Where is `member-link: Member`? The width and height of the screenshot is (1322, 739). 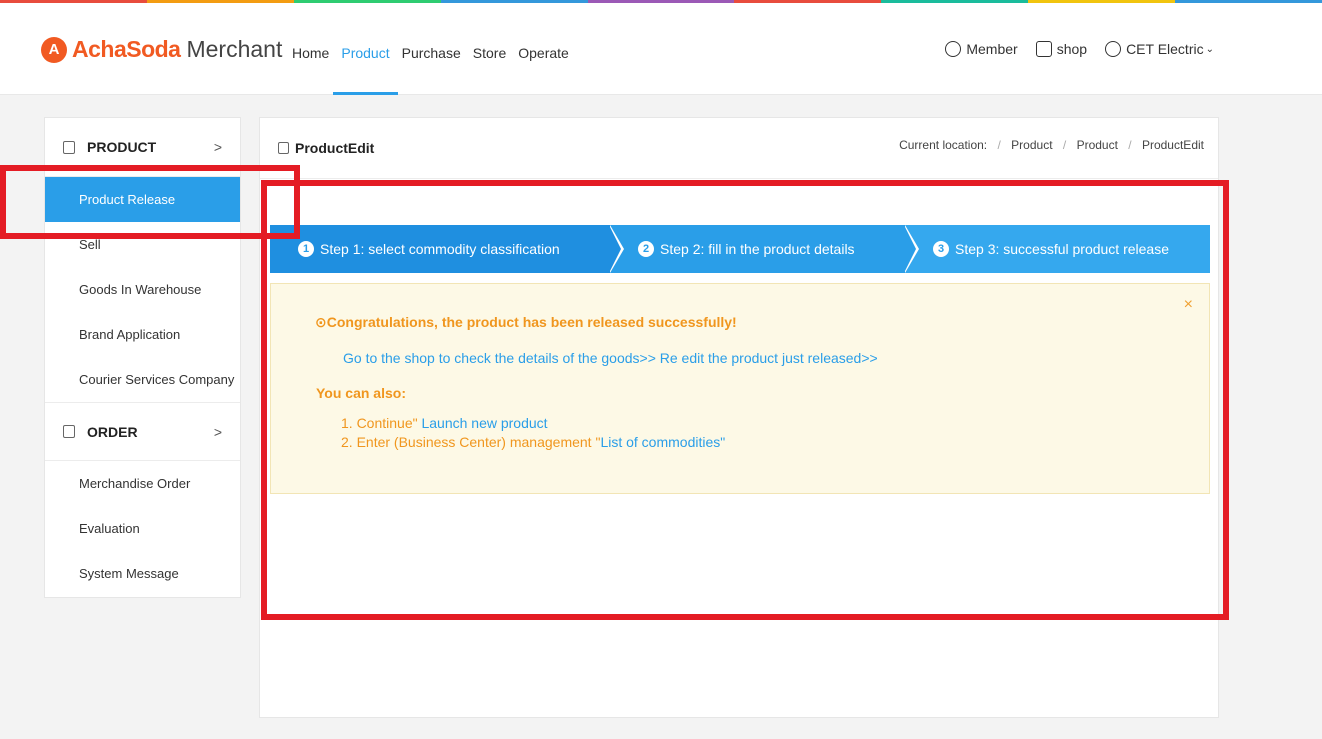 member-link: Member is located at coordinates (981, 49).